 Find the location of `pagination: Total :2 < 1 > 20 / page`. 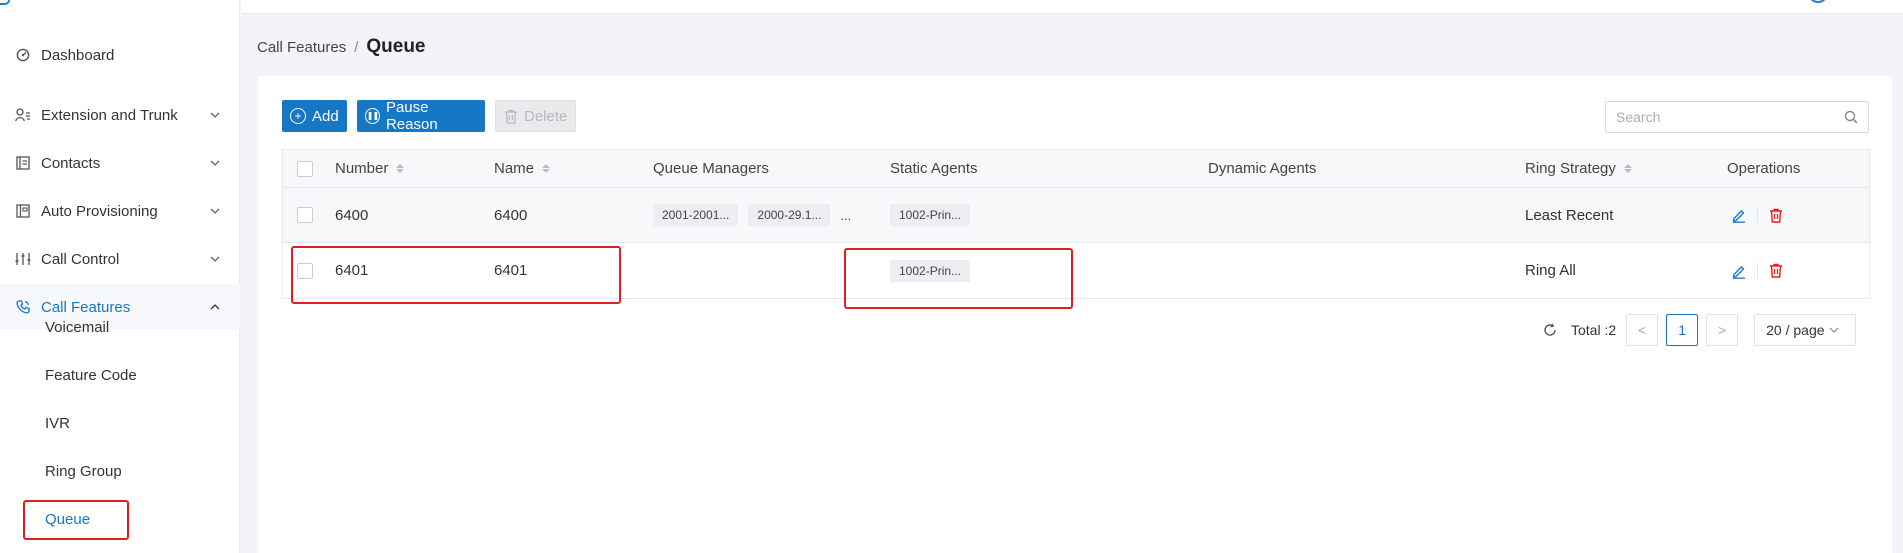

pagination: Total :2 < 1 > 20 / page is located at coordinates (1700, 330).